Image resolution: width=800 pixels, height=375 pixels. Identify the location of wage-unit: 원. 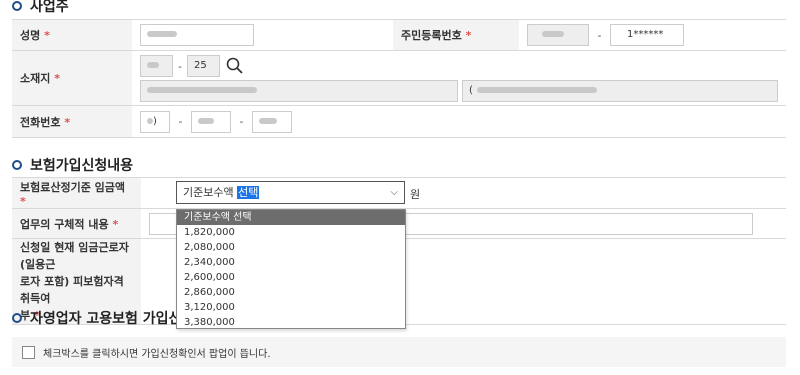
(415, 194).